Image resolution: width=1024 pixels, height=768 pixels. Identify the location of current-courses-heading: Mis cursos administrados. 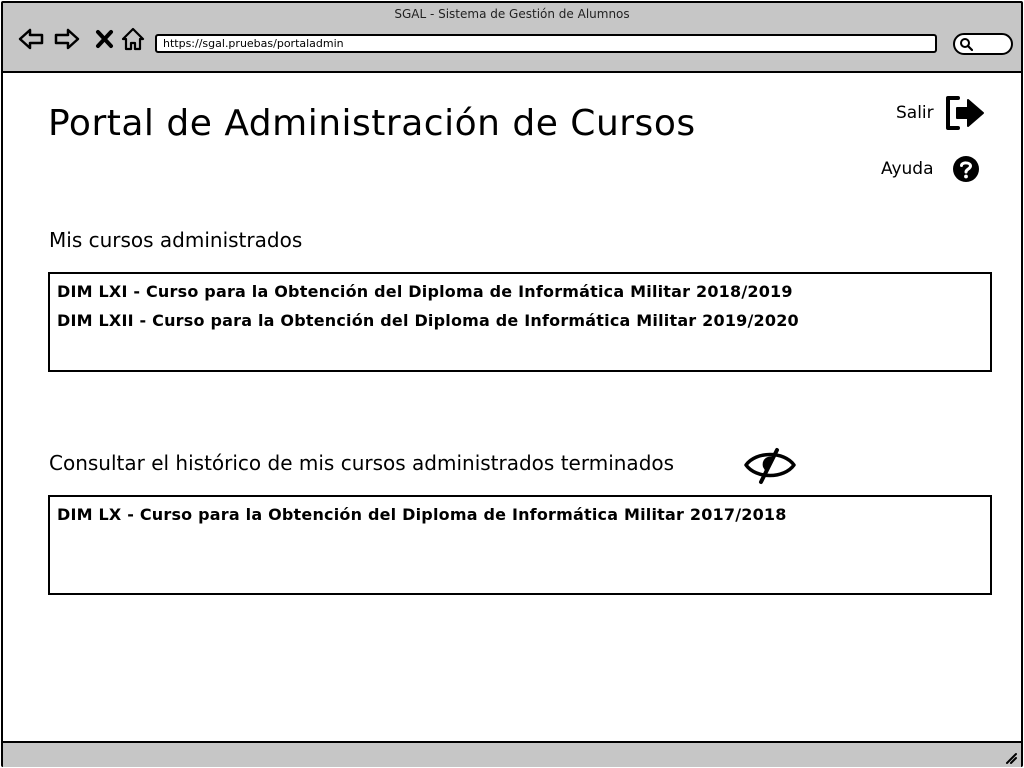
(176, 240).